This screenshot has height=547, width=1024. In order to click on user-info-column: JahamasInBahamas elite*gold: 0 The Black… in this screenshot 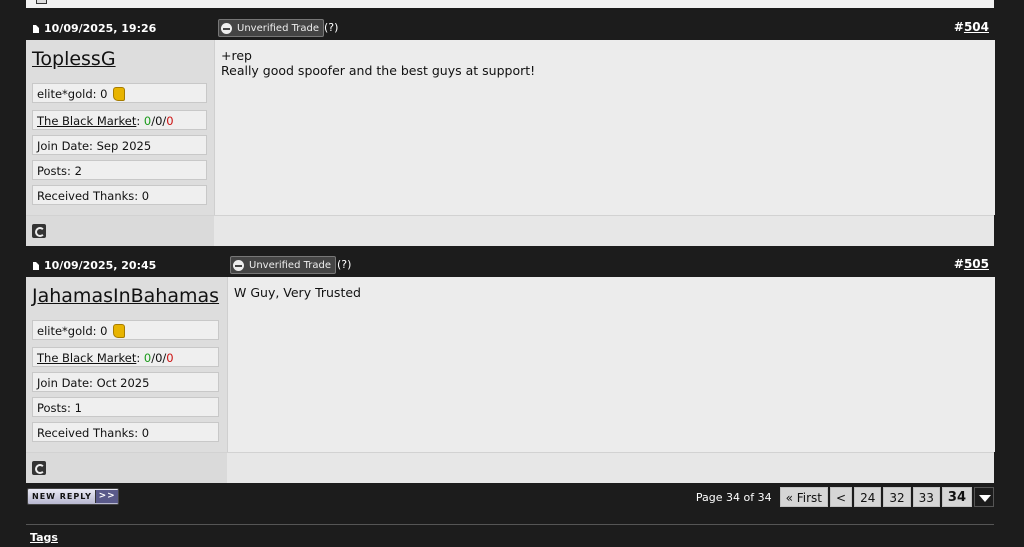, I will do `click(126, 364)`.